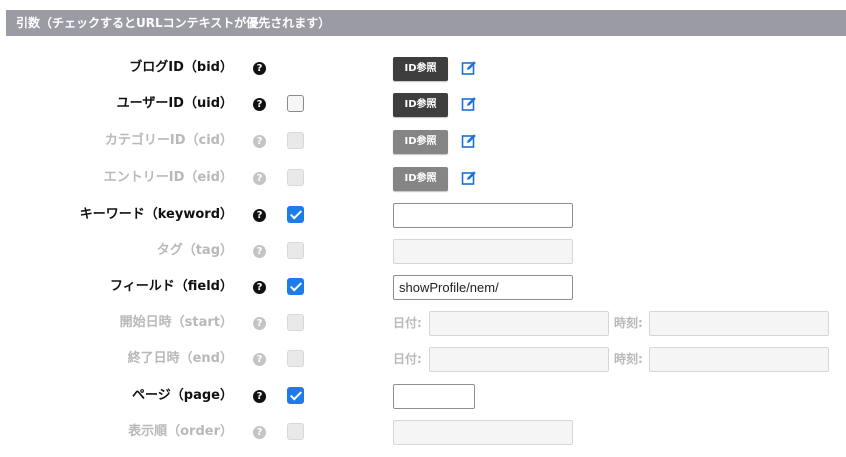 This screenshot has height=457, width=846. Describe the element at coordinates (739, 323) in the screenshot. I see `start-time-input` at that location.